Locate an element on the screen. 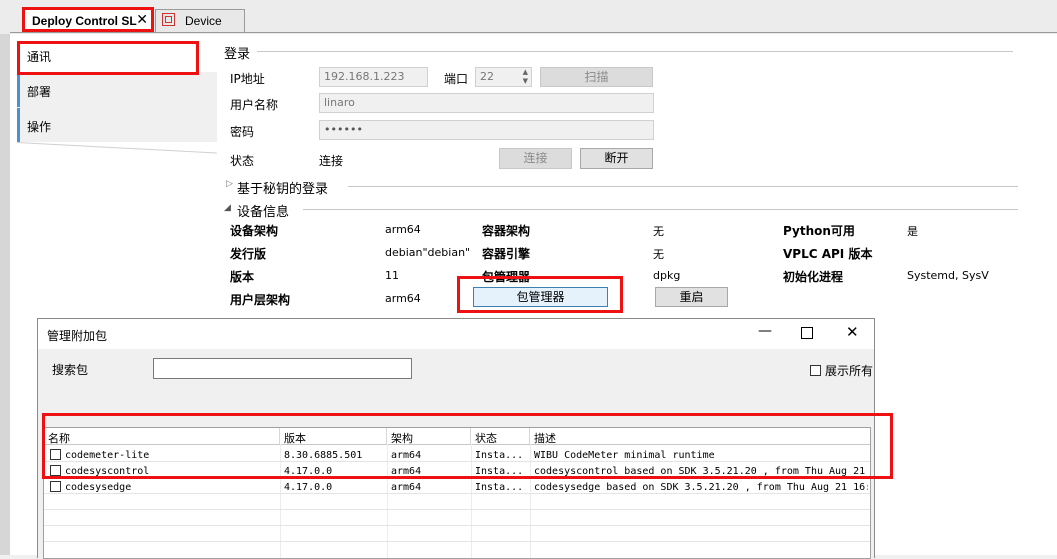  login-section-title: 登录 is located at coordinates (237, 54).